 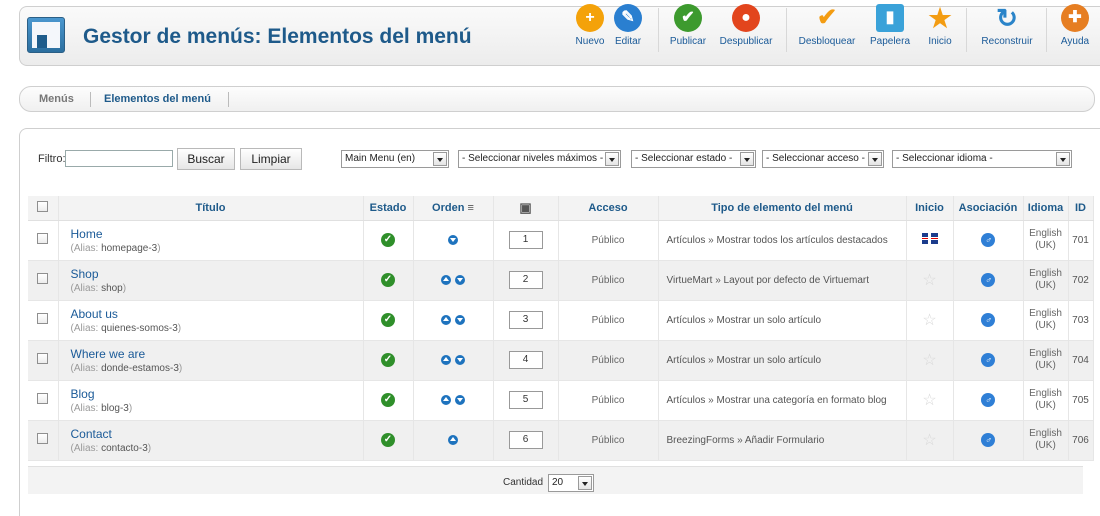 I want to click on select-all-checkbox, so click(x=43, y=206).